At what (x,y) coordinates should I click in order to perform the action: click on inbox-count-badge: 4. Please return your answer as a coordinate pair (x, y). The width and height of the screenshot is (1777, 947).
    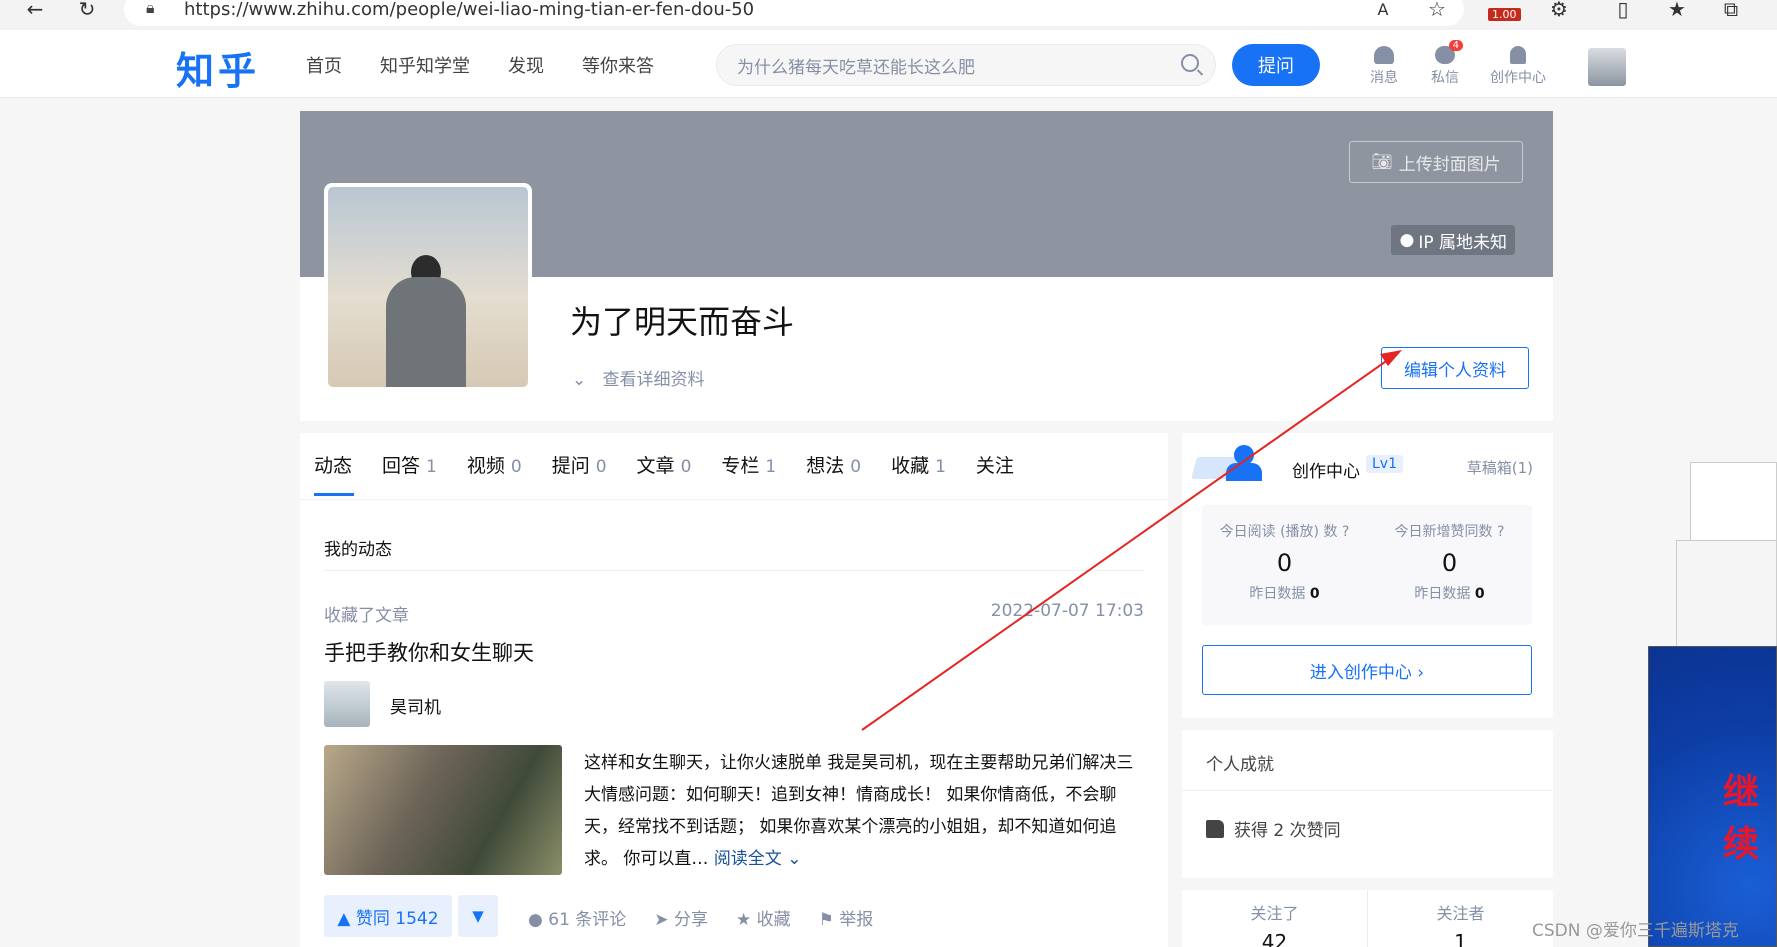
    Looking at the image, I should click on (1455, 45).